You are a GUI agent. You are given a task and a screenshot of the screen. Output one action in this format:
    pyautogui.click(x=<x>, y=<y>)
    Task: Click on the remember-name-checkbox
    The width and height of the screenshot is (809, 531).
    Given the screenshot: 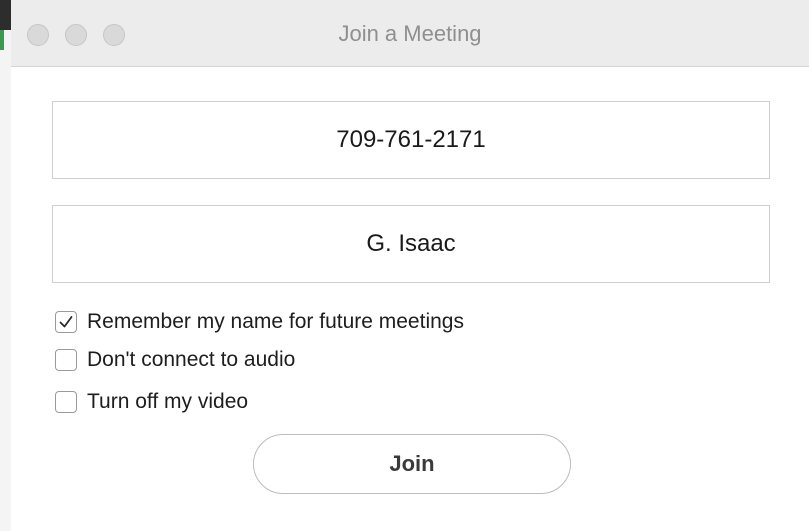 What is the action you would take?
    pyautogui.click(x=66, y=322)
    